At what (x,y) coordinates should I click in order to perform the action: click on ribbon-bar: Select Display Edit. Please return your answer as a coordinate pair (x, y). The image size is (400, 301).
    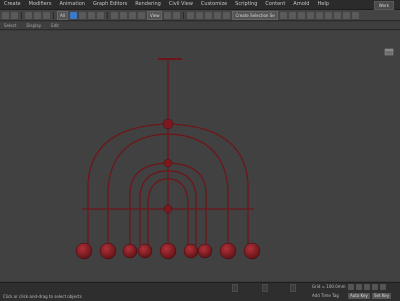
    Looking at the image, I should click on (200, 26).